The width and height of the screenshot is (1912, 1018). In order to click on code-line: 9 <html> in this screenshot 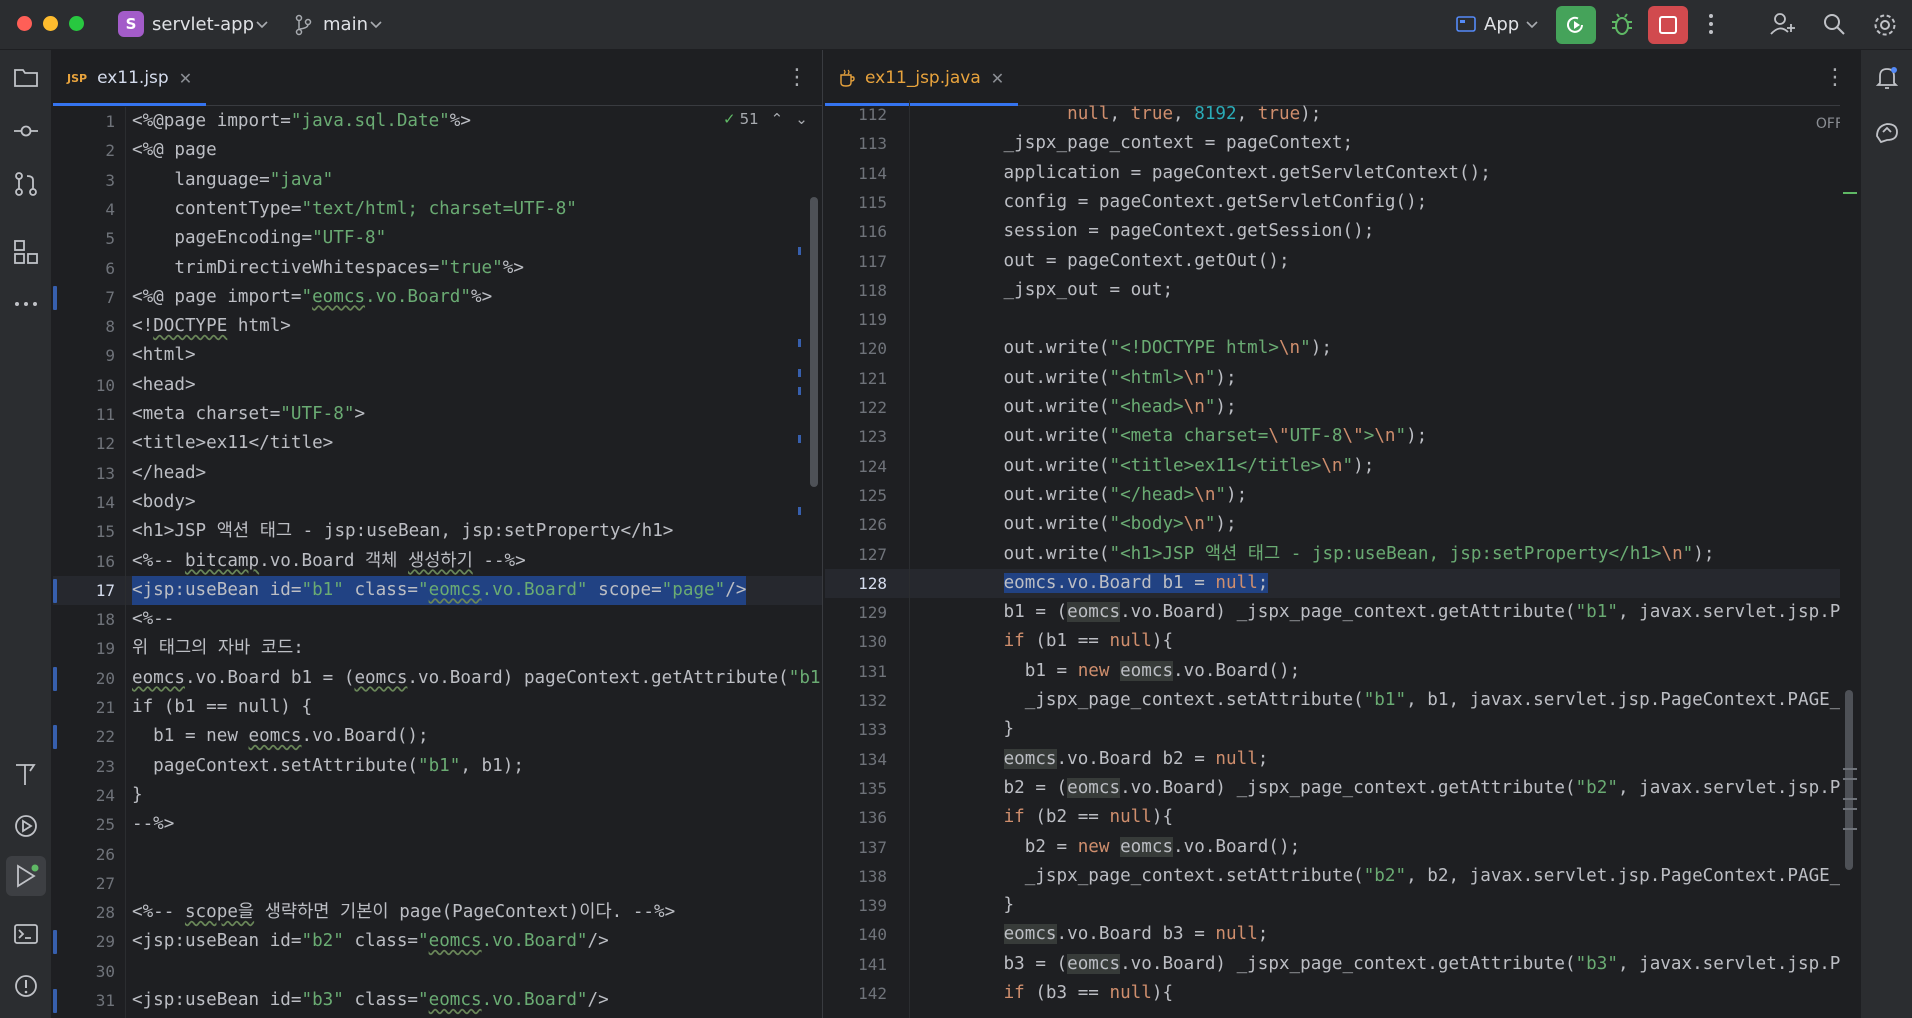, I will do `click(150, 355)`.